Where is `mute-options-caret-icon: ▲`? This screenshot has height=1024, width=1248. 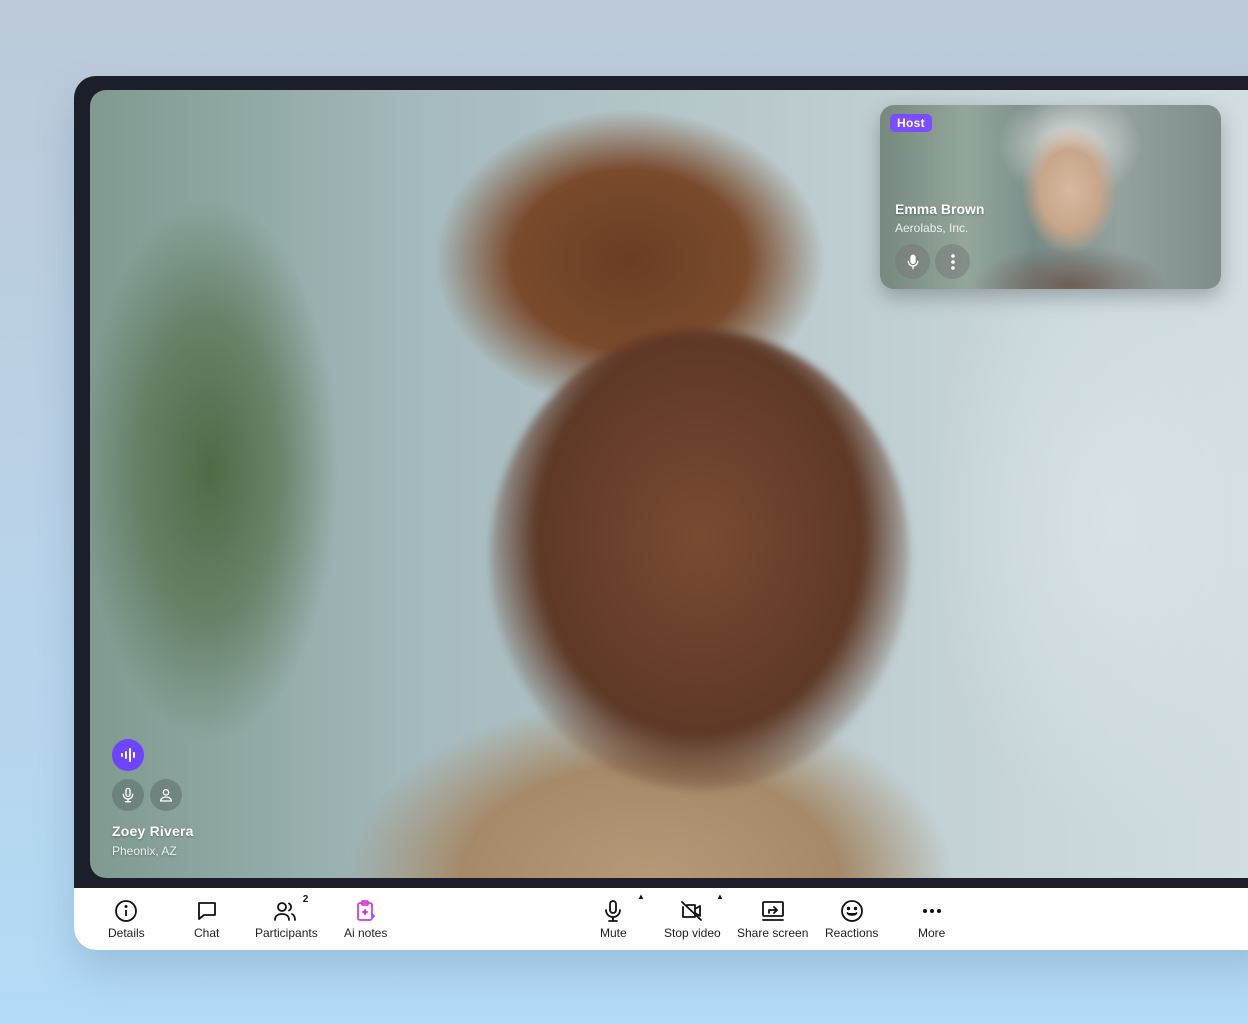 mute-options-caret-icon: ▲ is located at coordinates (641, 896).